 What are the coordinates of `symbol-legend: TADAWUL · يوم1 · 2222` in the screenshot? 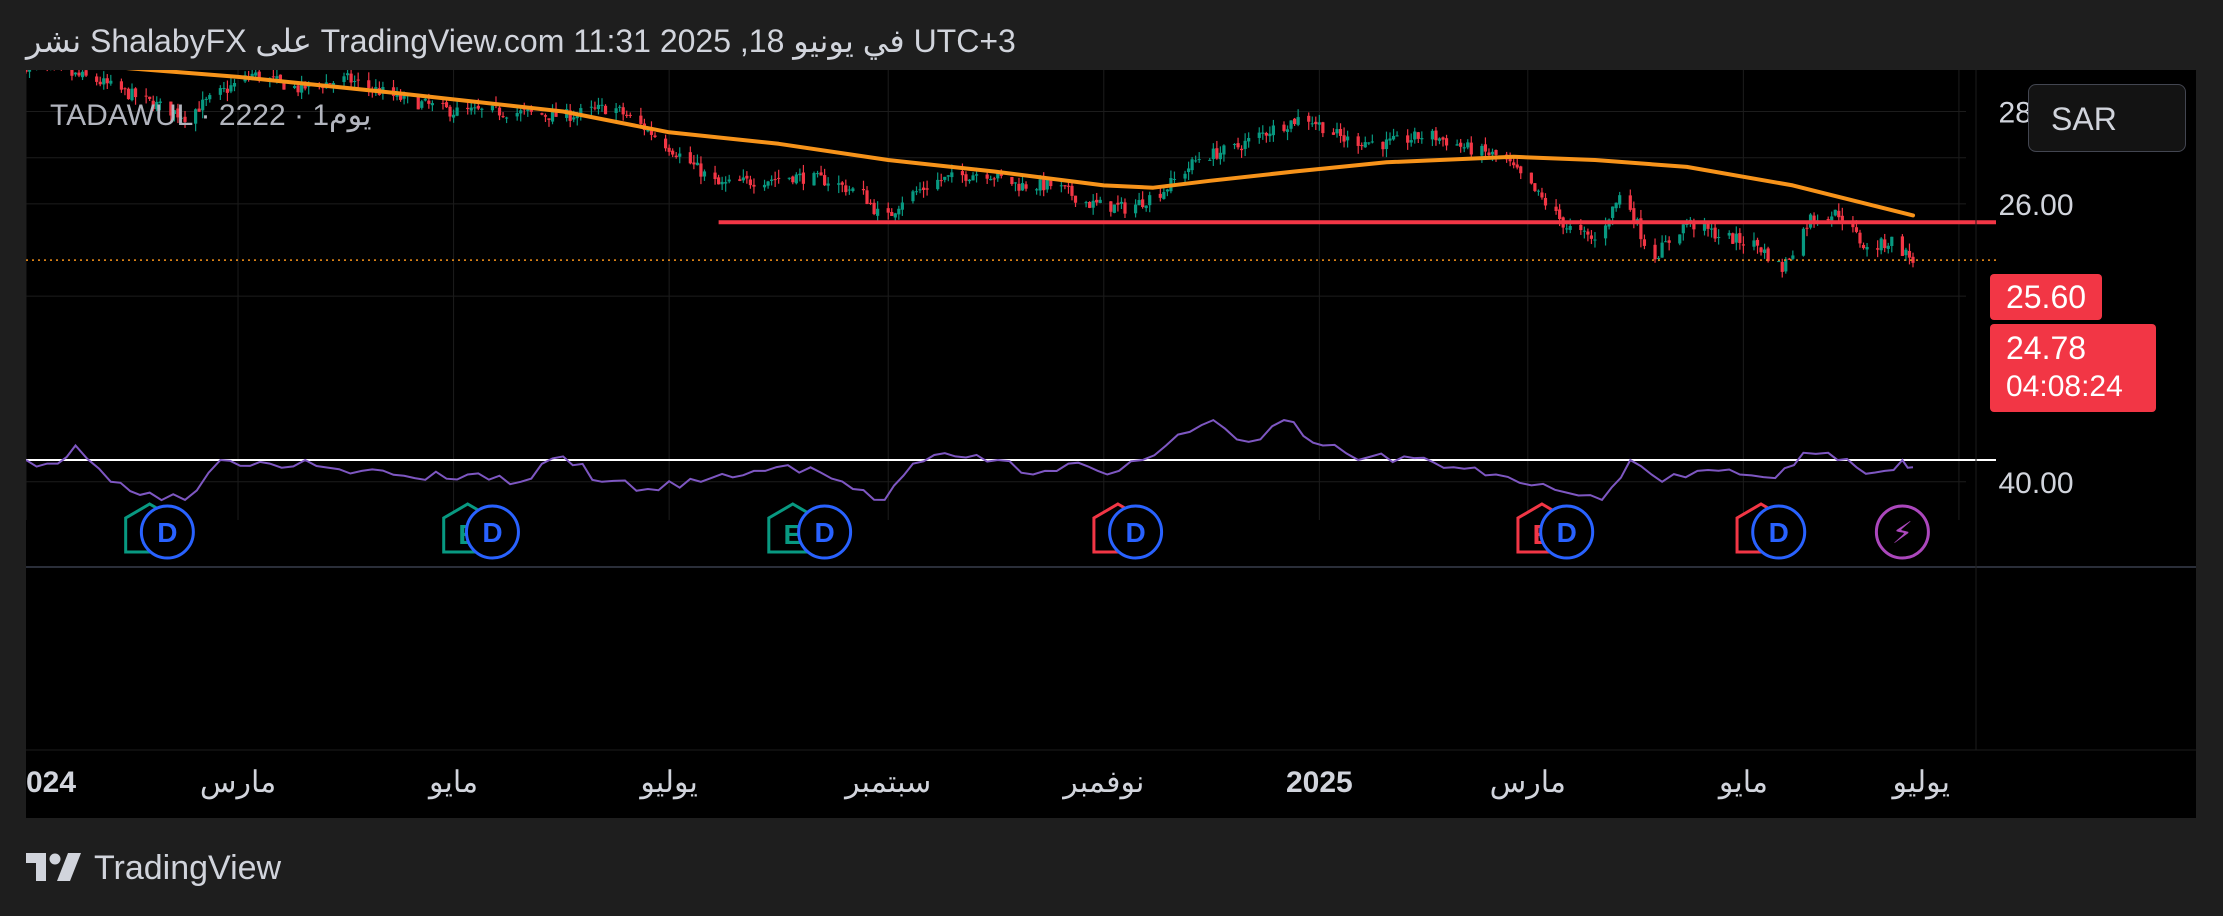 It's located at (210, 115).